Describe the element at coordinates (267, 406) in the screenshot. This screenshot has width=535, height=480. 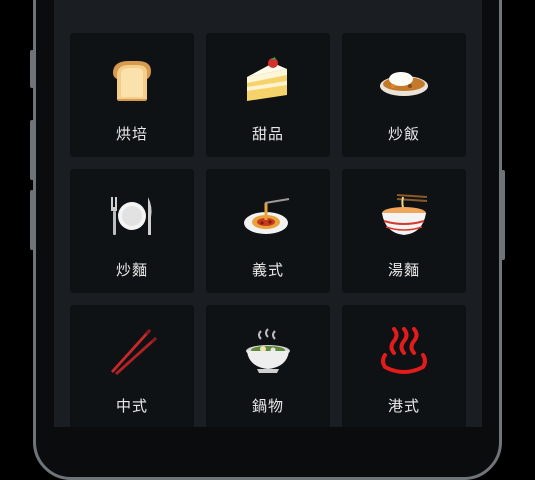
I see `category-label: 鍋物` at that location.